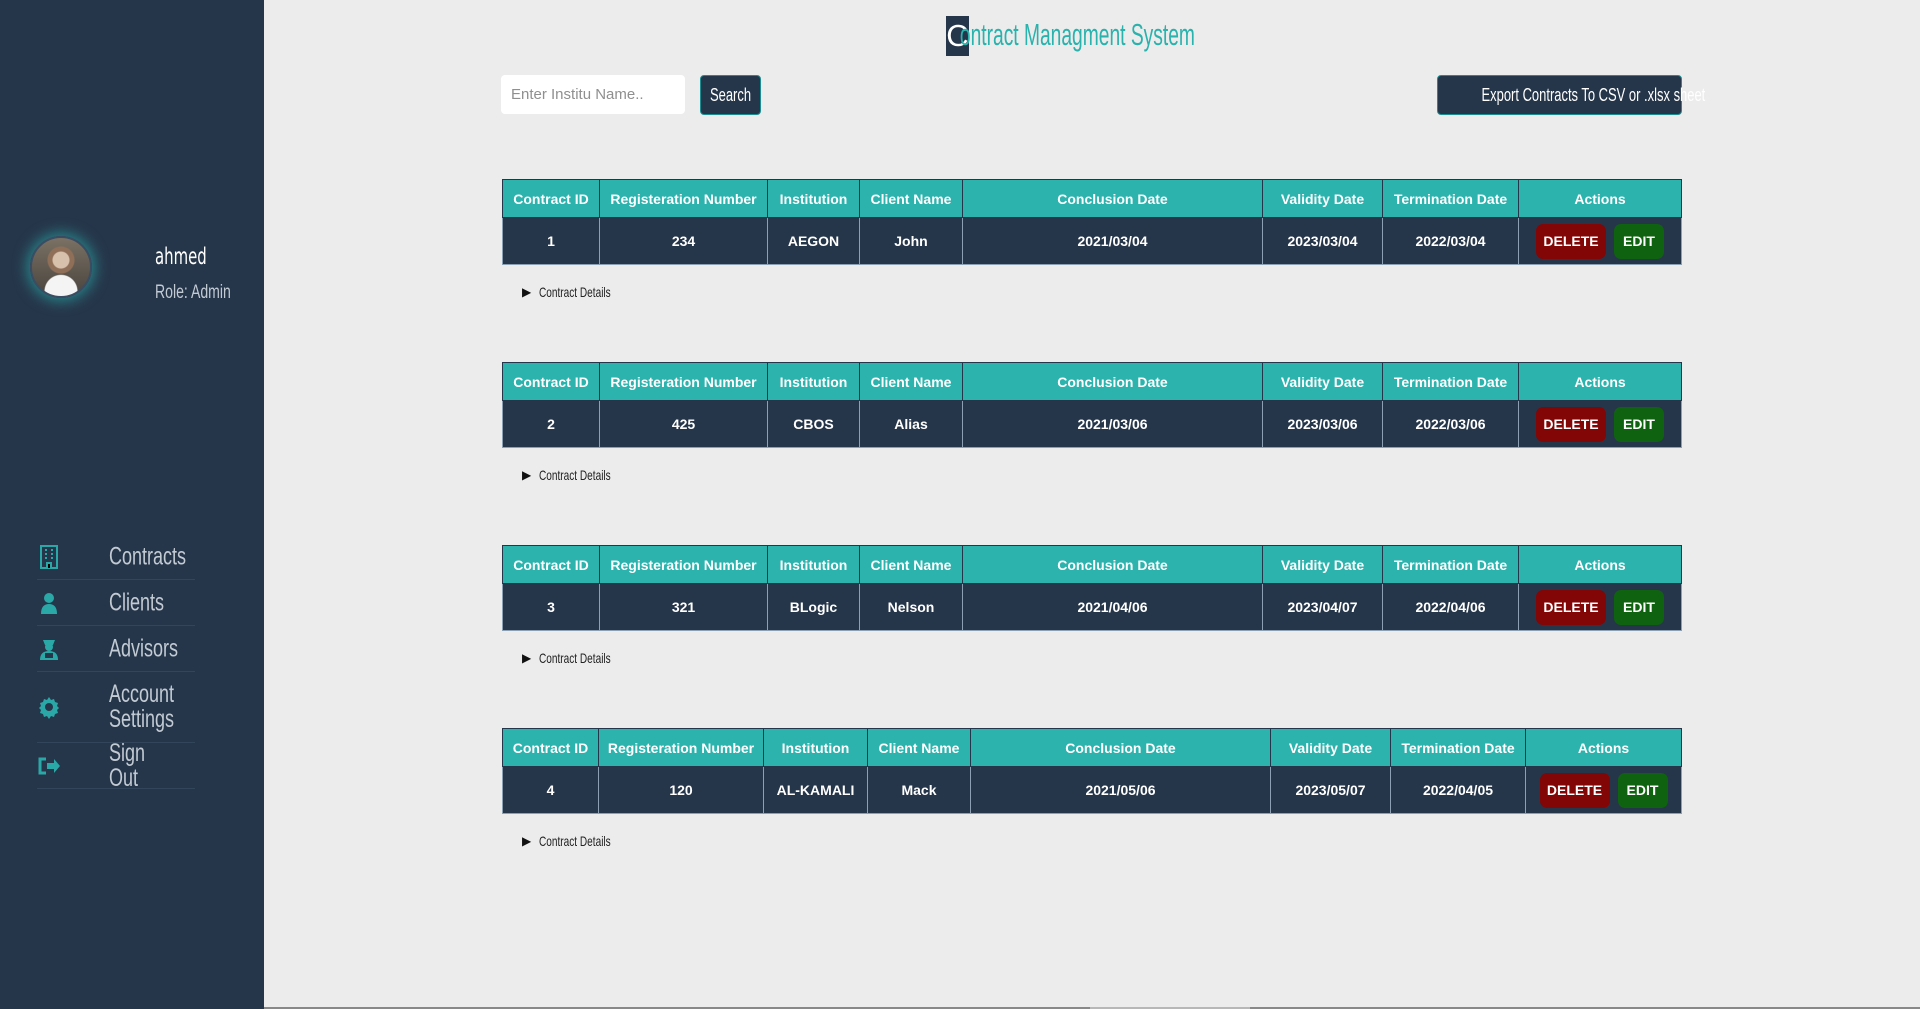 The width and height of the screenshot is (1920, 1009). Describe the element at coordinates (730, 95) in the screenshot. I see `search-button: Search` at that location.